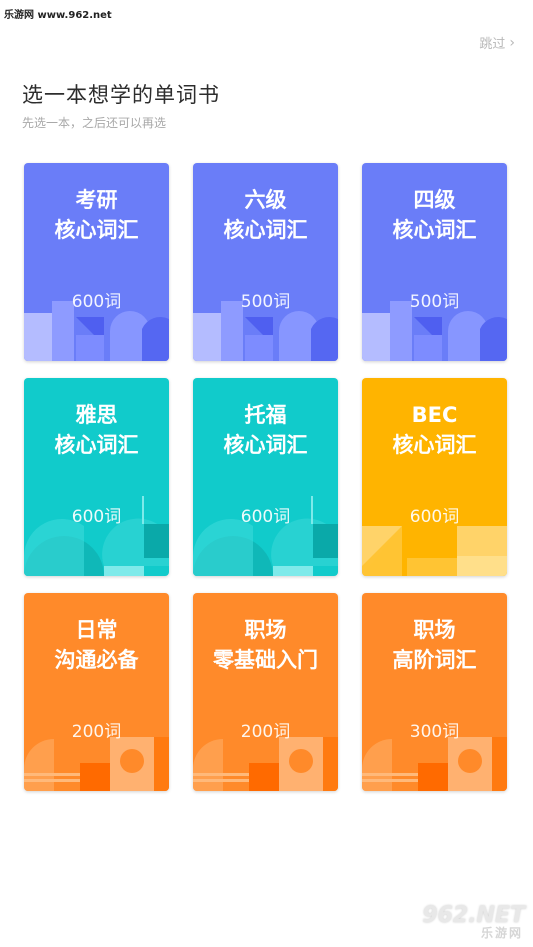 The width and height of the screenshot is (533, 947). Describe the element at coordinates (94, 123) in the screenshot. I see `page-subtitle: 先选一本，之后还可以再选` at that location.